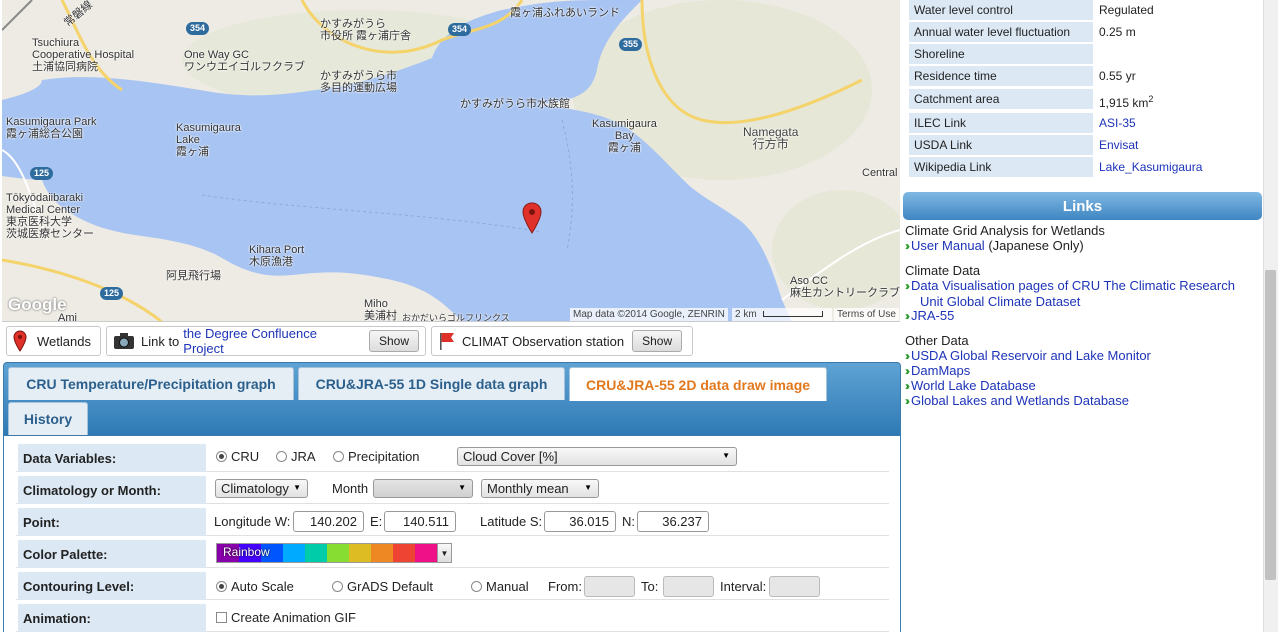 The height and width of the screenshot is (632, 1280). Describe the element at coordinates (698, 384) in the screenshot. I see `tab-2d-data-draw: CRU&JRA-55 2D data draw image` at that location.